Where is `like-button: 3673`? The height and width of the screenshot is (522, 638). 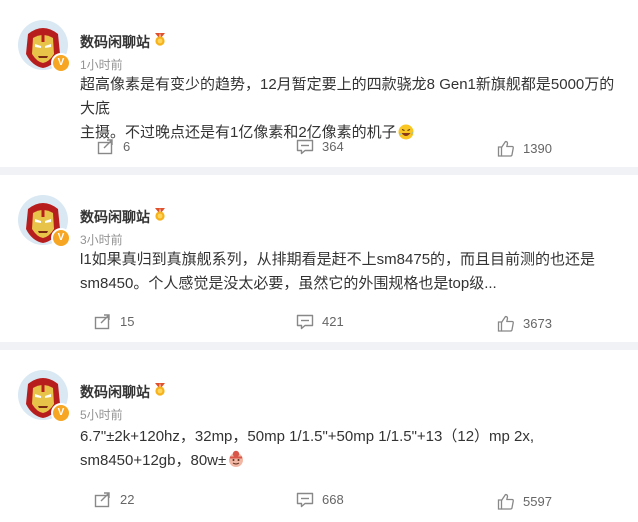
like-button: 3673 is located at coordinates (524, 323).